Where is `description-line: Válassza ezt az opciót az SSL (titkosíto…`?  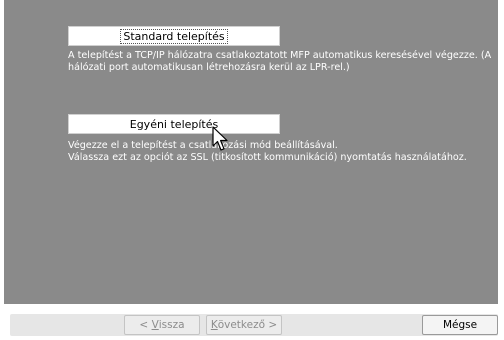
description-line: Válassza ezt az opciót az SSL (titkosíto… is located at coordinates (267, 157).